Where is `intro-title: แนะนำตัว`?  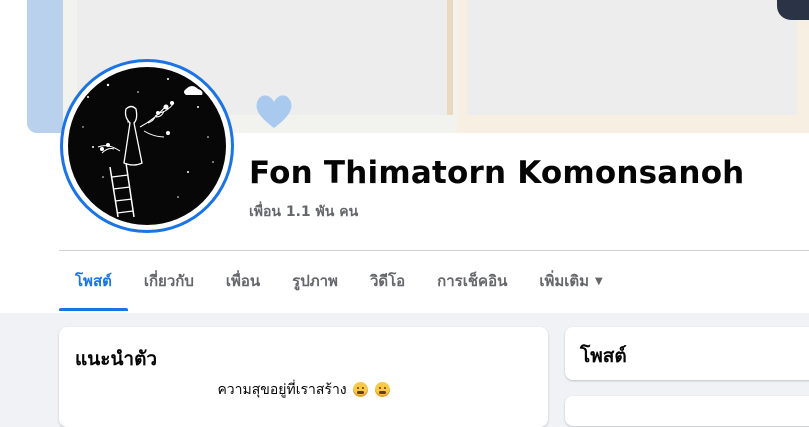 intro-title: แนะนำตัว is located at coordinates (116, 359).